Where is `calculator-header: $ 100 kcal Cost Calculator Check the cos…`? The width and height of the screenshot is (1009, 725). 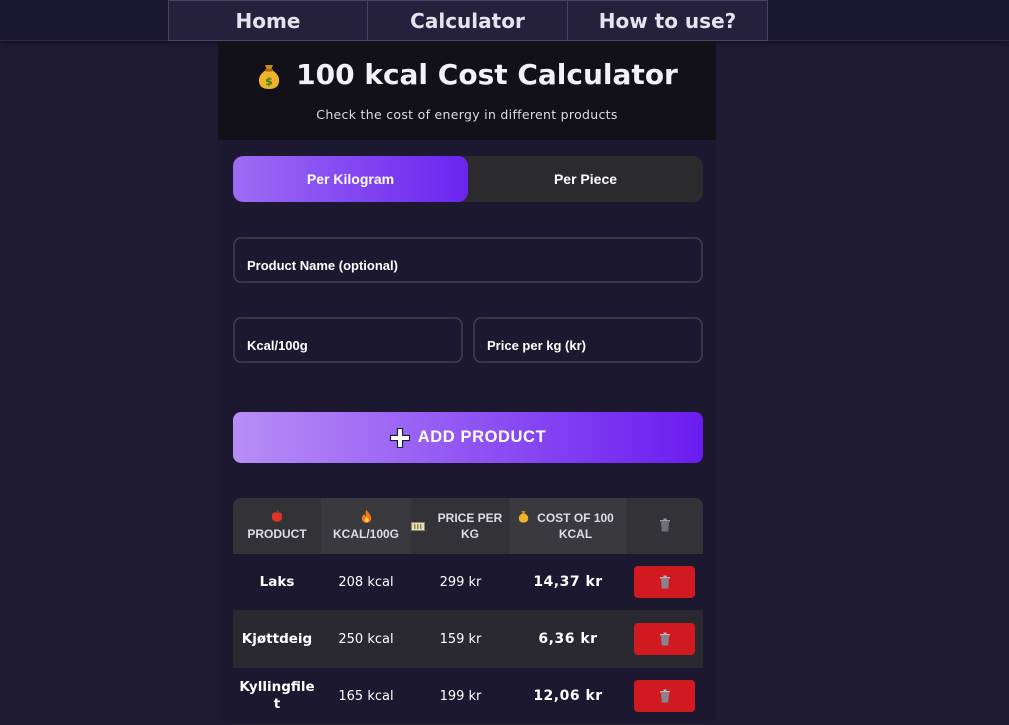
calculator-header: $ 100 kcal Cost Calculator Check the cos… is located at coordinates (467, 90).